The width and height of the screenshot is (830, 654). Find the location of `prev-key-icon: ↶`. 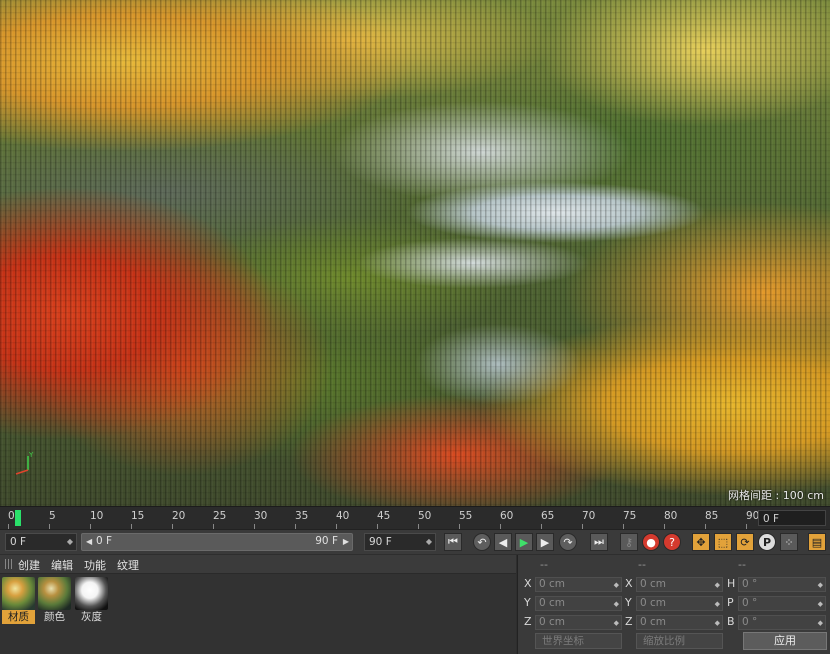

prev-key-icon: ↶ is located at coordinates (482, 542).